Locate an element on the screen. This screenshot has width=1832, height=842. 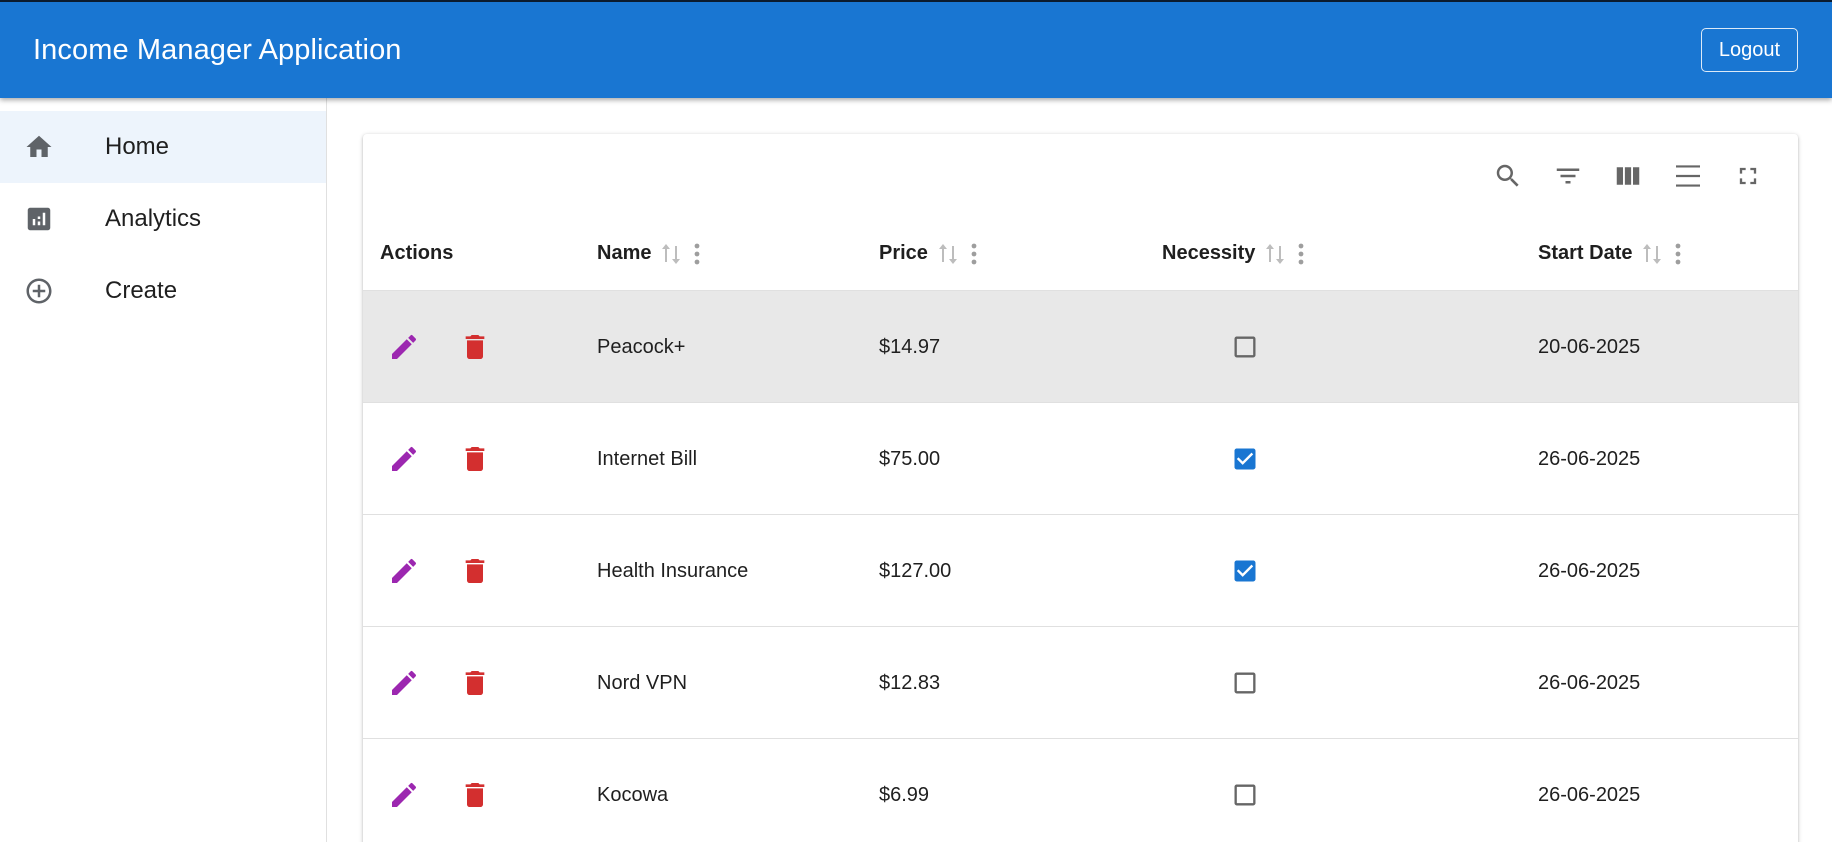
density-icon is located at coordinates (1688, 176).